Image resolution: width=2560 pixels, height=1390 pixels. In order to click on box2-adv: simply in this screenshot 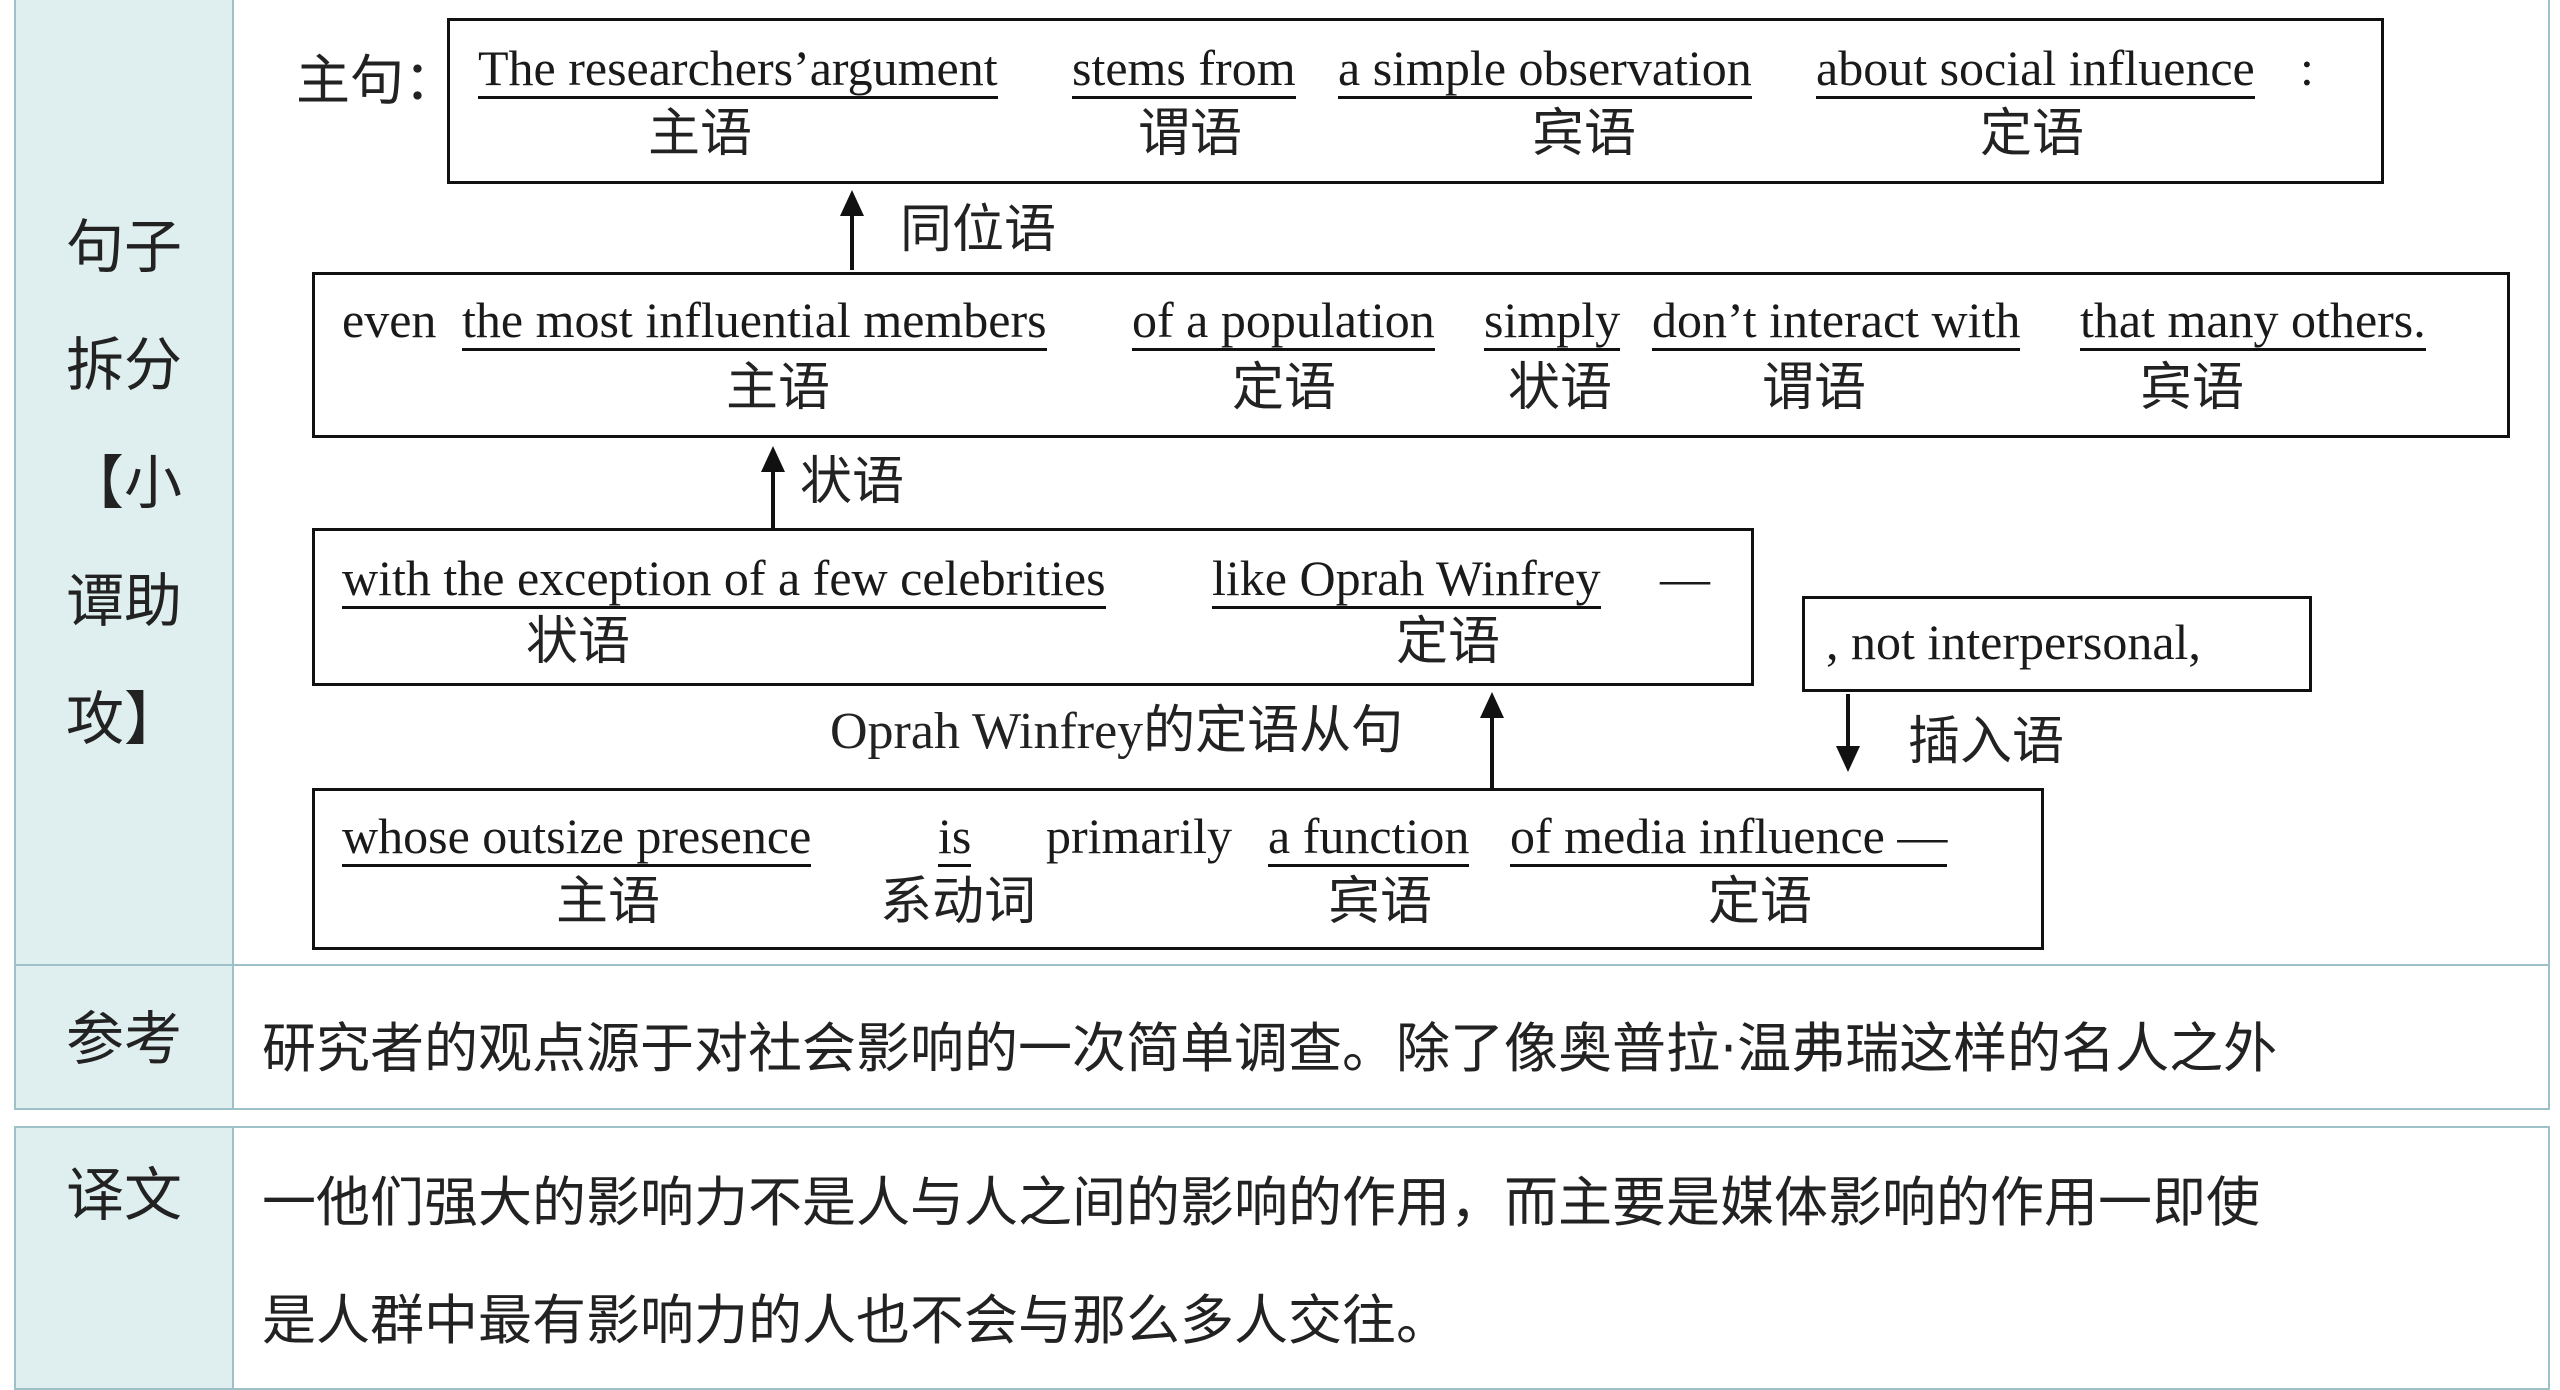, I will do `click(1552, 321)`.